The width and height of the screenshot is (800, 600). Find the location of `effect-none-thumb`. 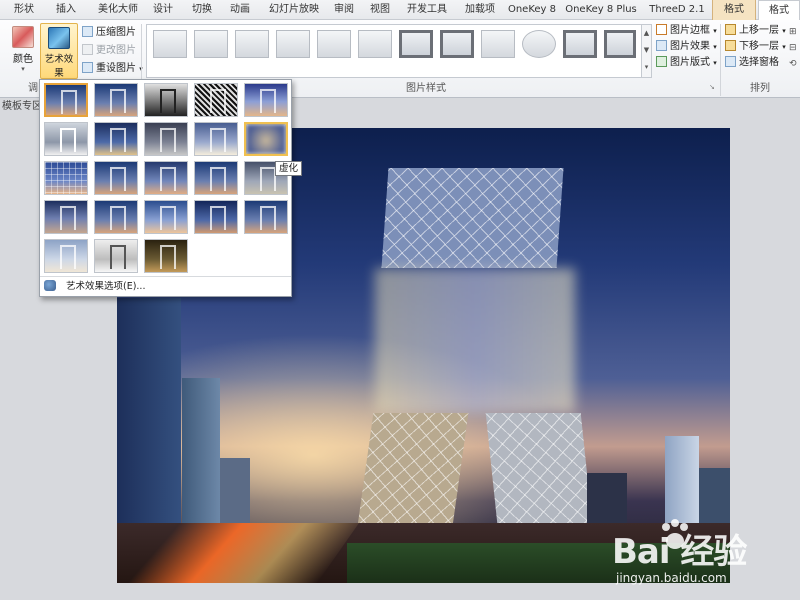

effect-none-thumb is located at coordinates (66, 100).